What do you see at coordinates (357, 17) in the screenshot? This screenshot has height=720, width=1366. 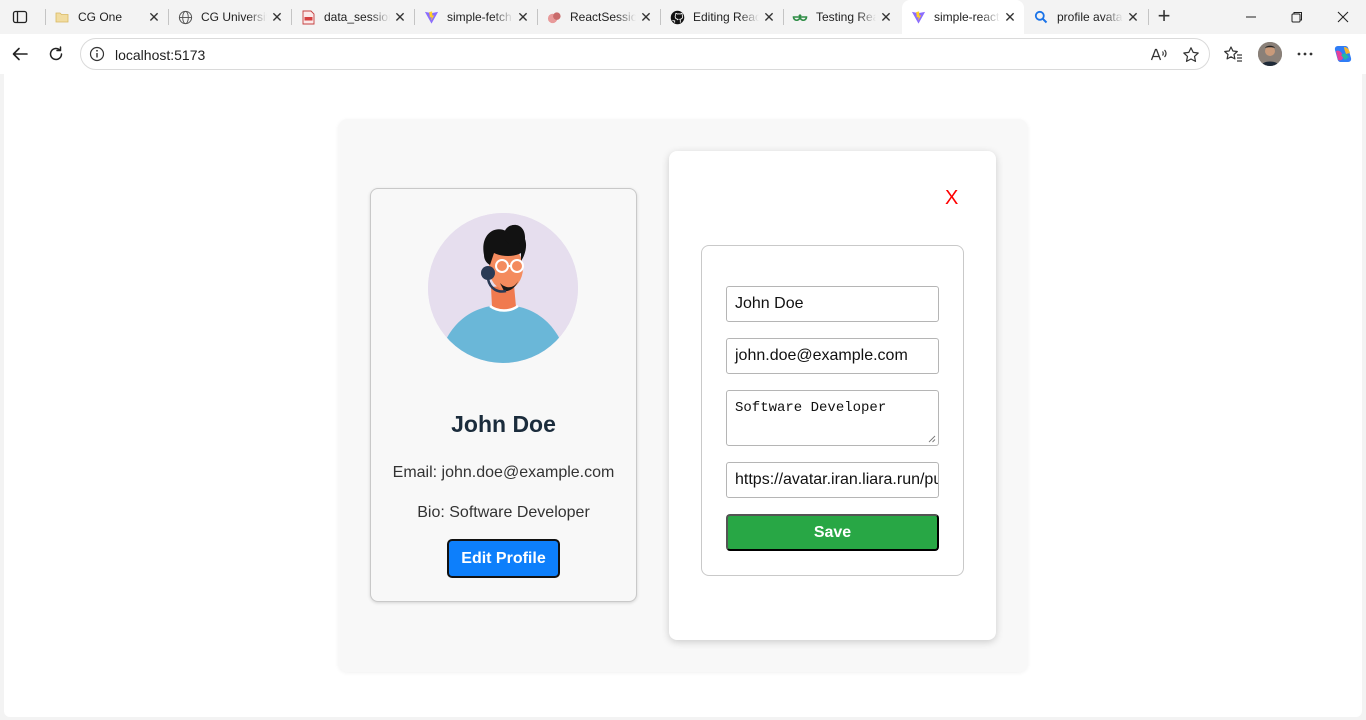 I see `tab-label: data_session` at bounding box center [357, 17].